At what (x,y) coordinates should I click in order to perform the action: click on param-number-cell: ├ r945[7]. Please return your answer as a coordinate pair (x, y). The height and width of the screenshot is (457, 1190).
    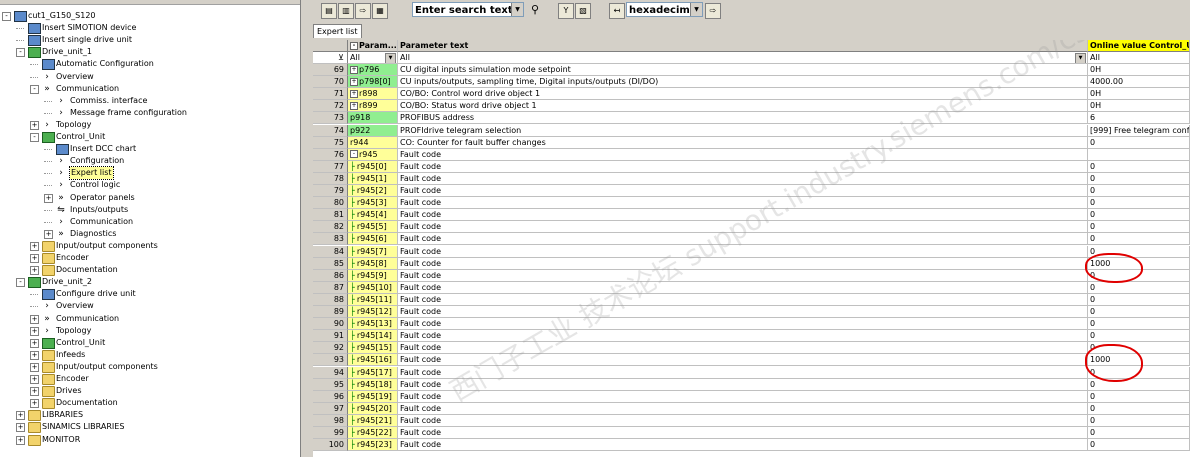
    Looking at the image, I should click on (373, 251).